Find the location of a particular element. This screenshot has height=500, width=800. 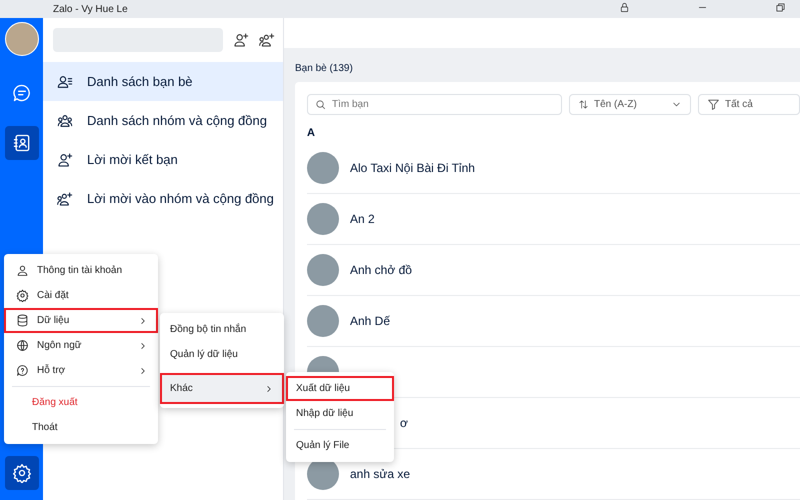

sidebar-item: Lời mời vào nhóm và cộng đồng is located at coordinates (163, 198).